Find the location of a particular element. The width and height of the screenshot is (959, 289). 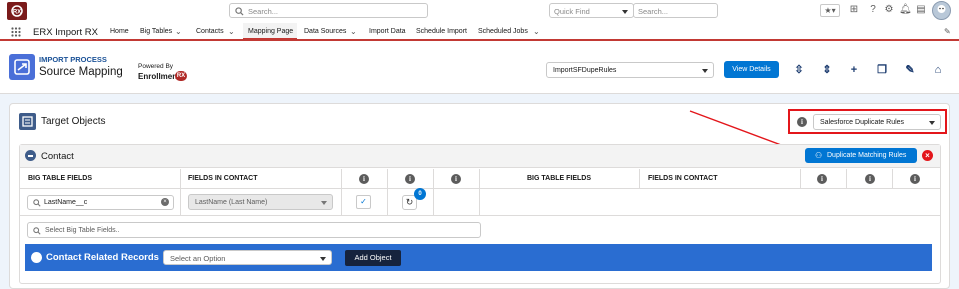

target-objects-title: Target Objects is located at coordinates (73, 121).